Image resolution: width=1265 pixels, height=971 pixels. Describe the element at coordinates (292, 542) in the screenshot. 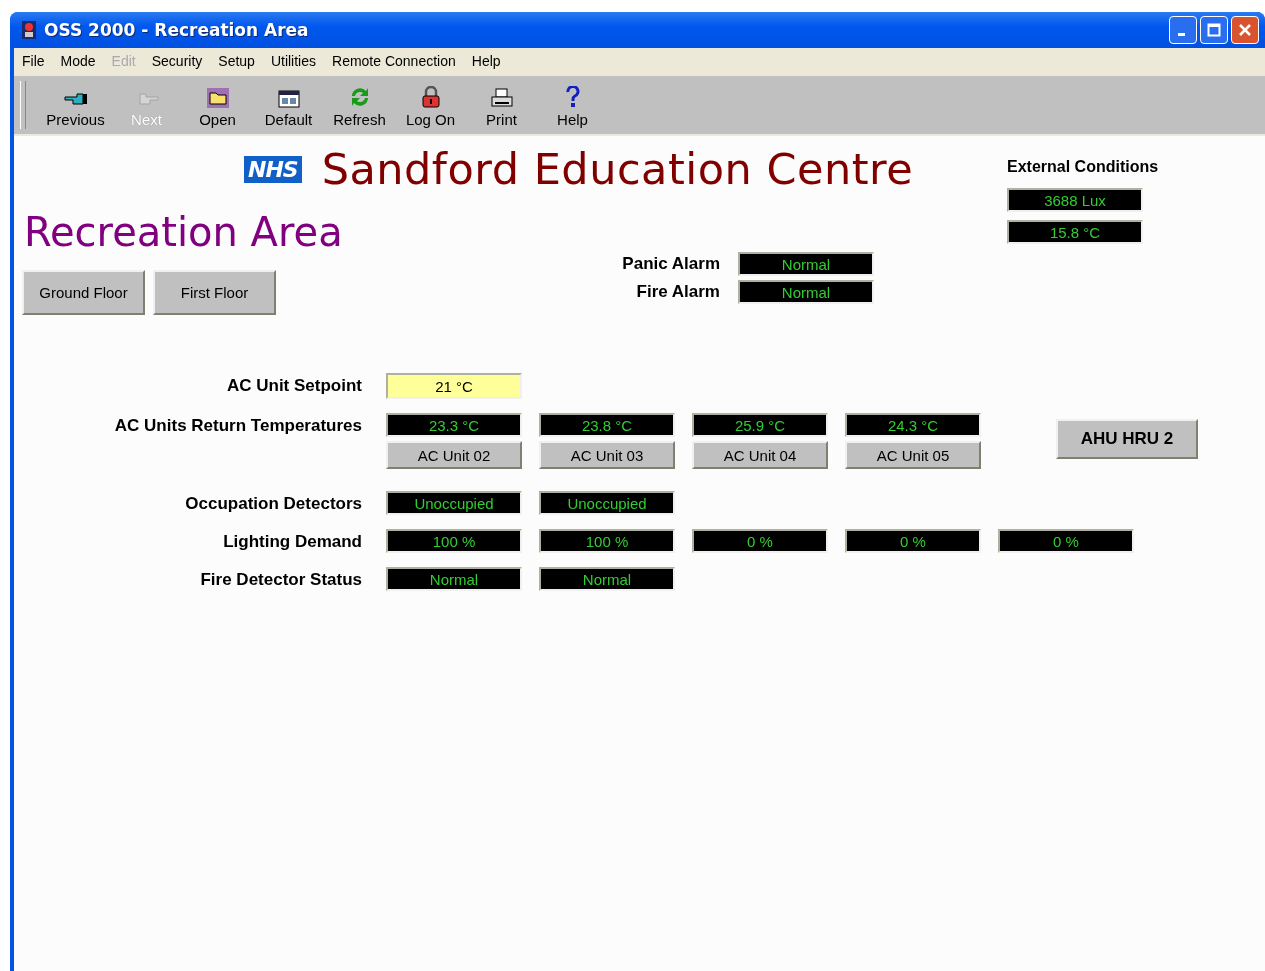

I see `row-label: Lighting Demand` at that location.